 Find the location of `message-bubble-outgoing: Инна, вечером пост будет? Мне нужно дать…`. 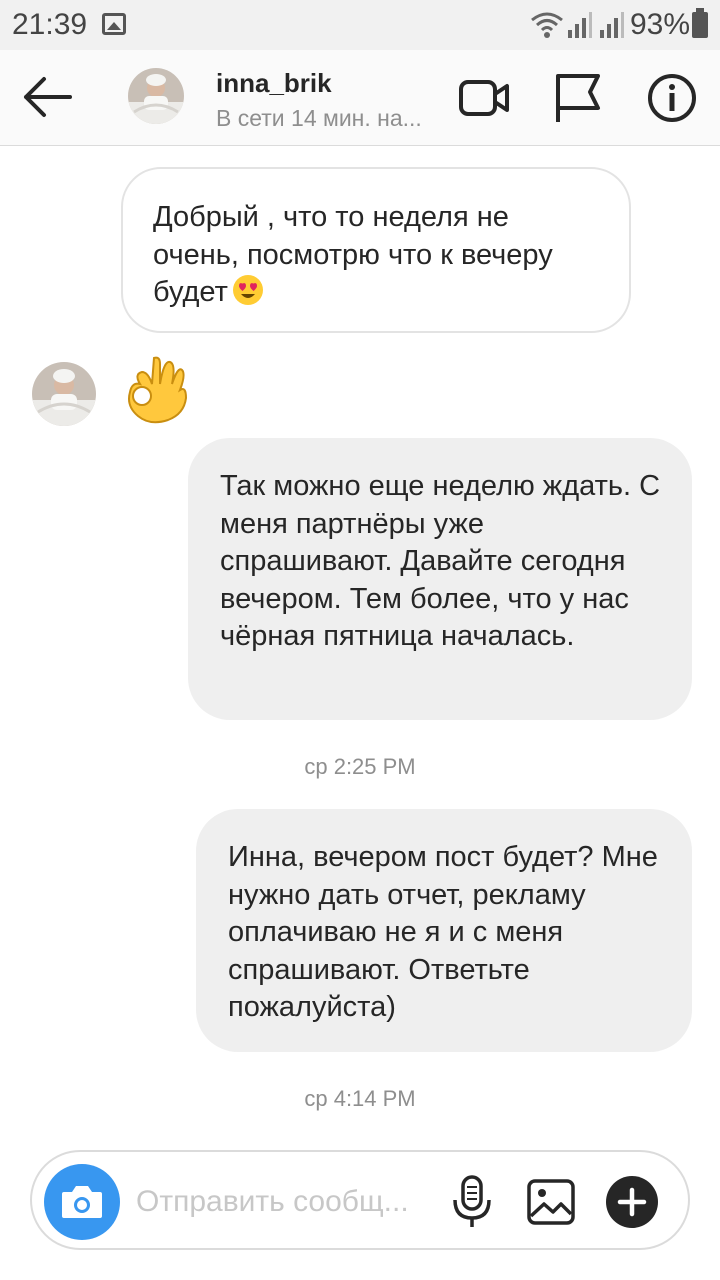

message-bubble-outgoing: Инна, вечером пост будет? Мне нужно дать… is located at coordinates (444, 930).